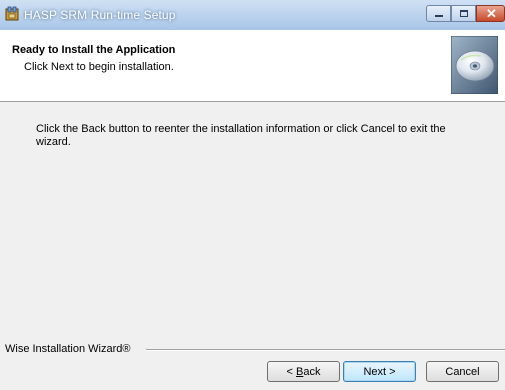 The image size is (505, 390). I want to click on maximize-icon, so click(464, 13).